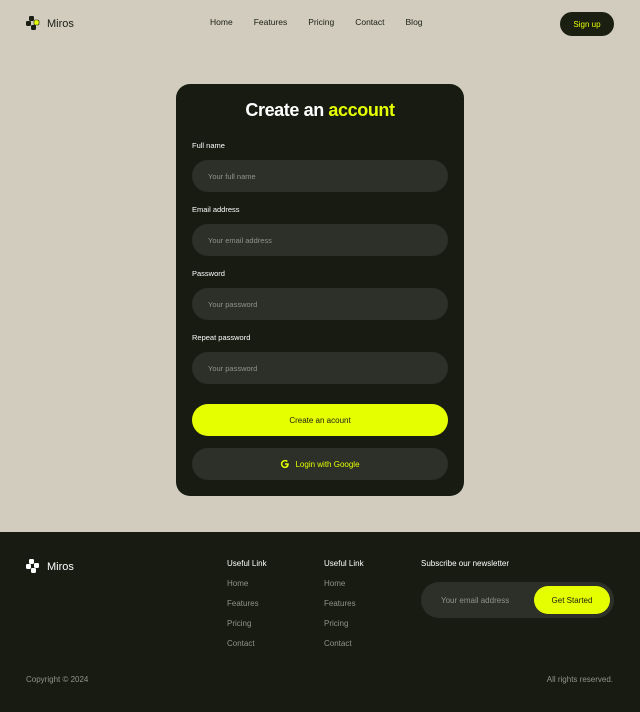  I want to click on footer-col1-link-pricing: Pricing, so click(239, 623).